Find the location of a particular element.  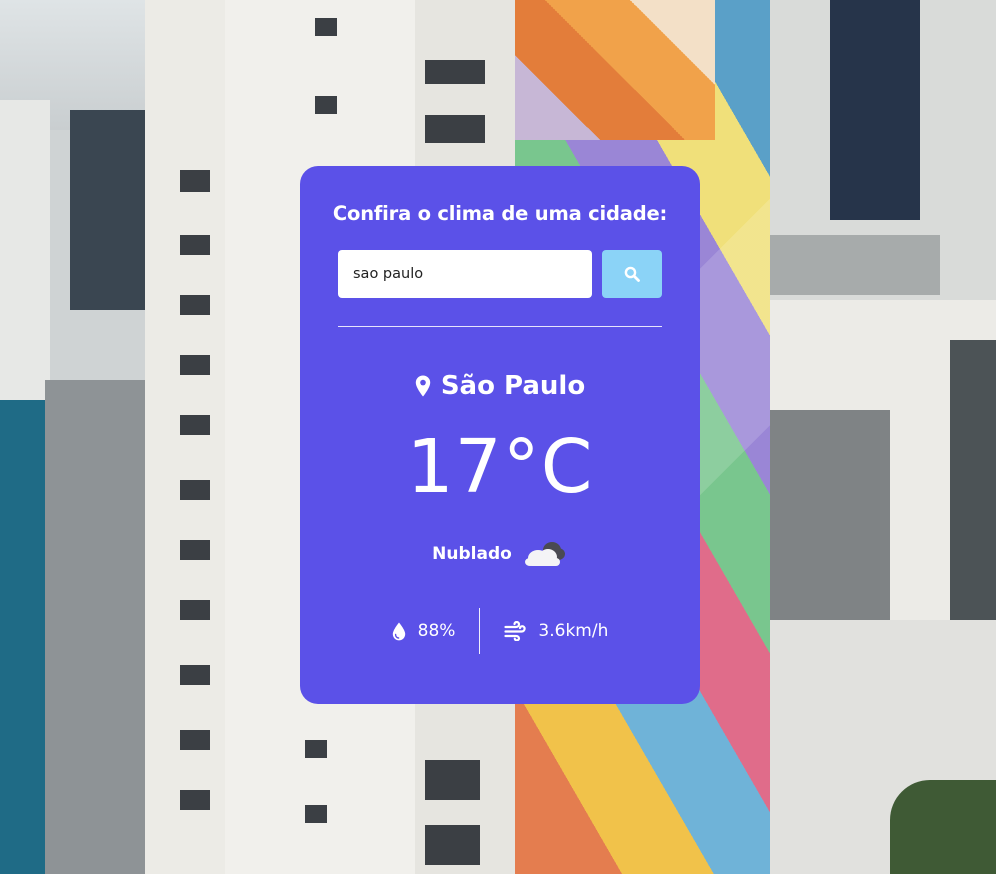

wind-detail: 3.6km/h is located at coordinates (556, 631).